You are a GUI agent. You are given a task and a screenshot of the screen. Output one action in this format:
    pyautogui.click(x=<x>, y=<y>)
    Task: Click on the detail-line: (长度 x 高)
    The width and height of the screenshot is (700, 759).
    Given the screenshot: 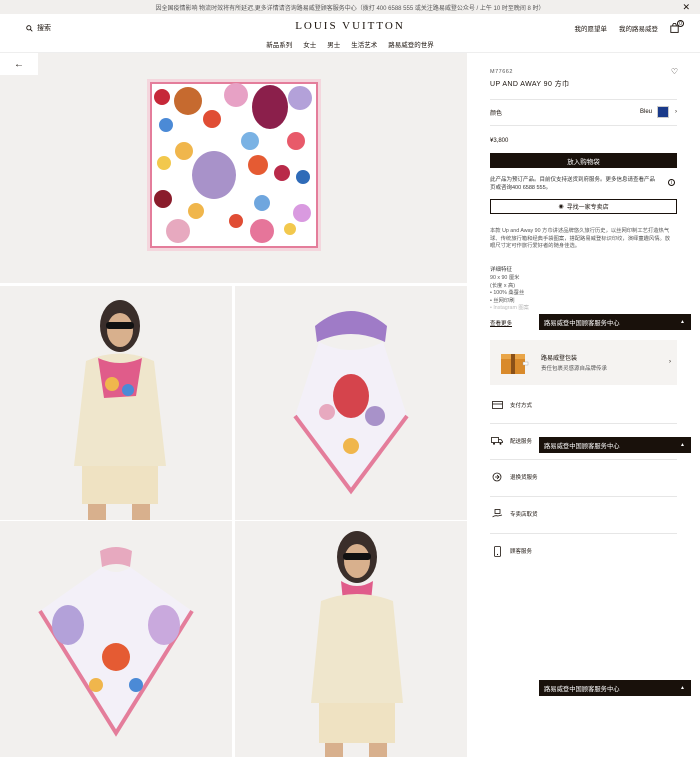 What is the action you would take?
    pyautogui.click(x=503, y=285)
    